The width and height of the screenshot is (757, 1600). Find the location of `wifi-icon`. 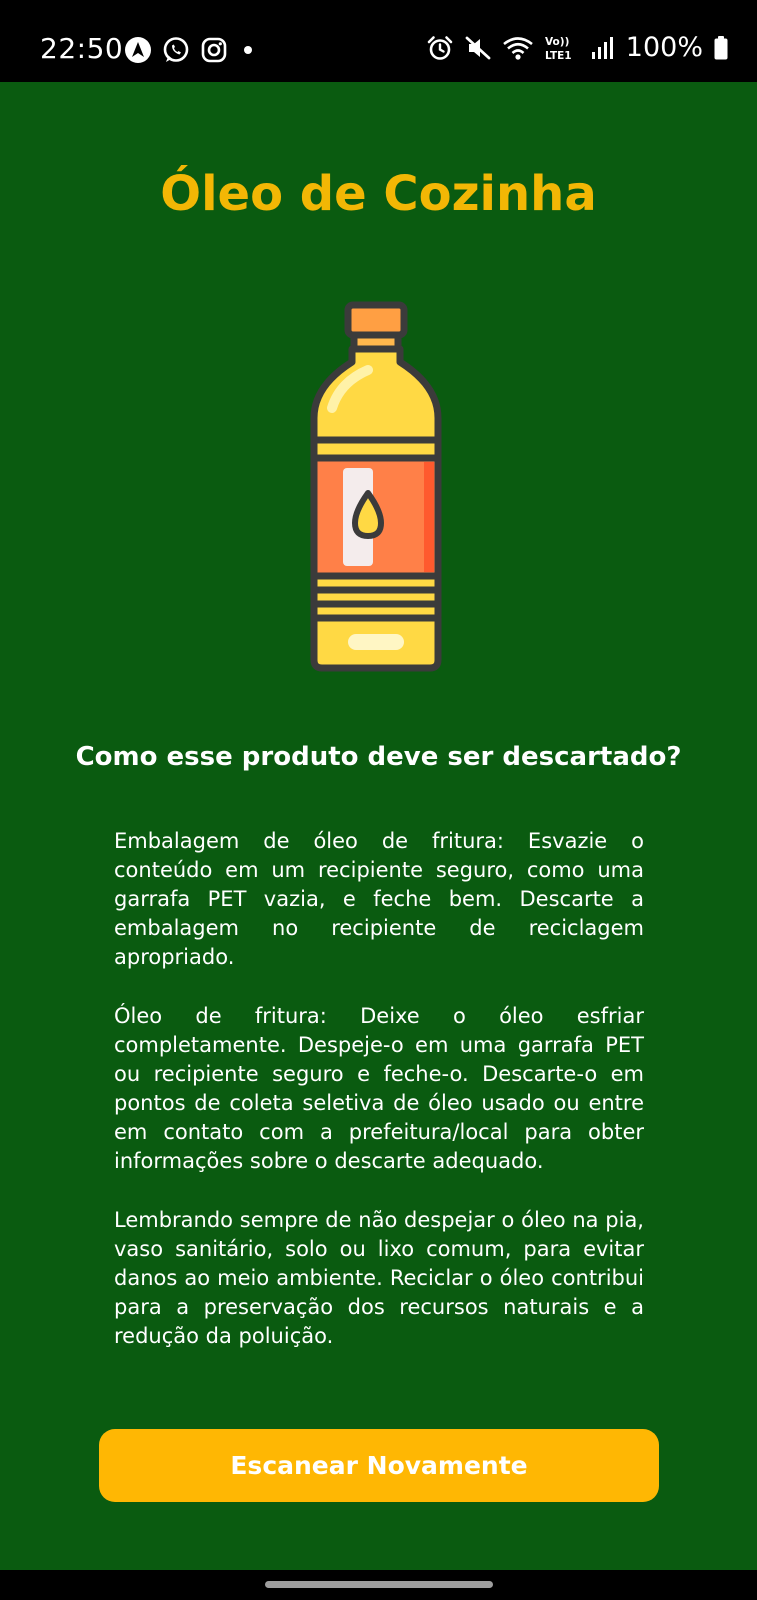

wifi-icon is located at coordinates (517, 48).